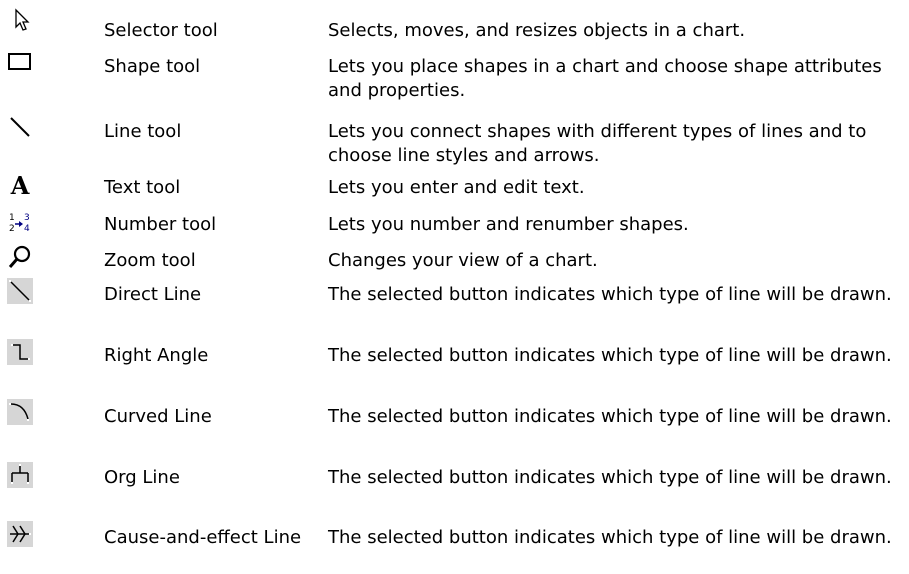 Image resolution: width=909 pixels, height=574 pixels. What do you see at coordinates (203, 537) in the screenshot?
I see `tool-name: Cause-and-effect Line` at bounding box center [203, 537].